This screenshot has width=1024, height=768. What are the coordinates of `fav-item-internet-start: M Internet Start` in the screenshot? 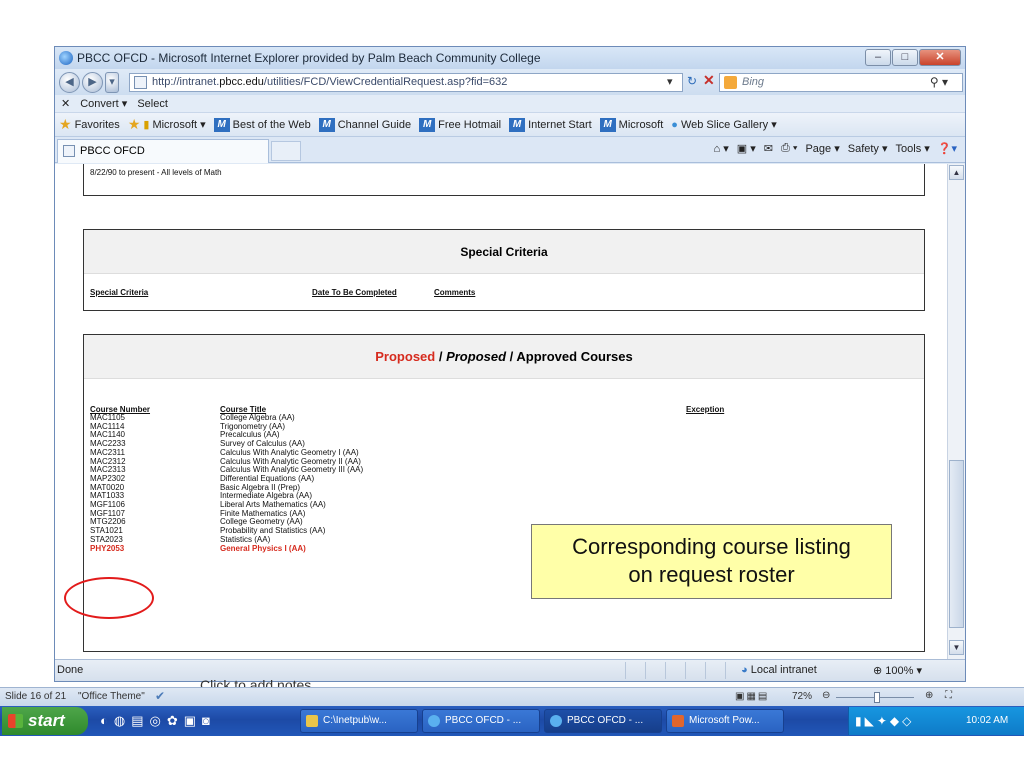 It's located at (550, 124).